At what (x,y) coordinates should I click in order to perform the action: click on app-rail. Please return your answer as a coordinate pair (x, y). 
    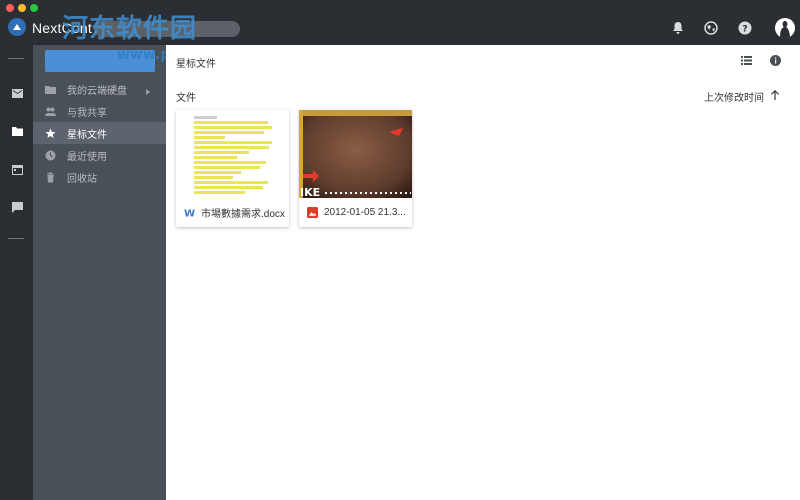
    Looking at the image, I should click on (16, 272).